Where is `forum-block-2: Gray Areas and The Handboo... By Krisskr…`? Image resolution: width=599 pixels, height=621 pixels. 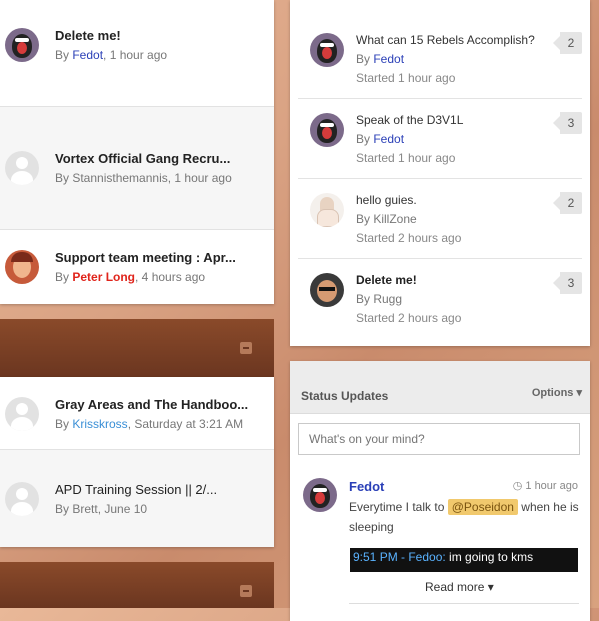
forum-block-2: Gray Areas and The Handboo... By Krisskr… is located at coordinates (137, 462).